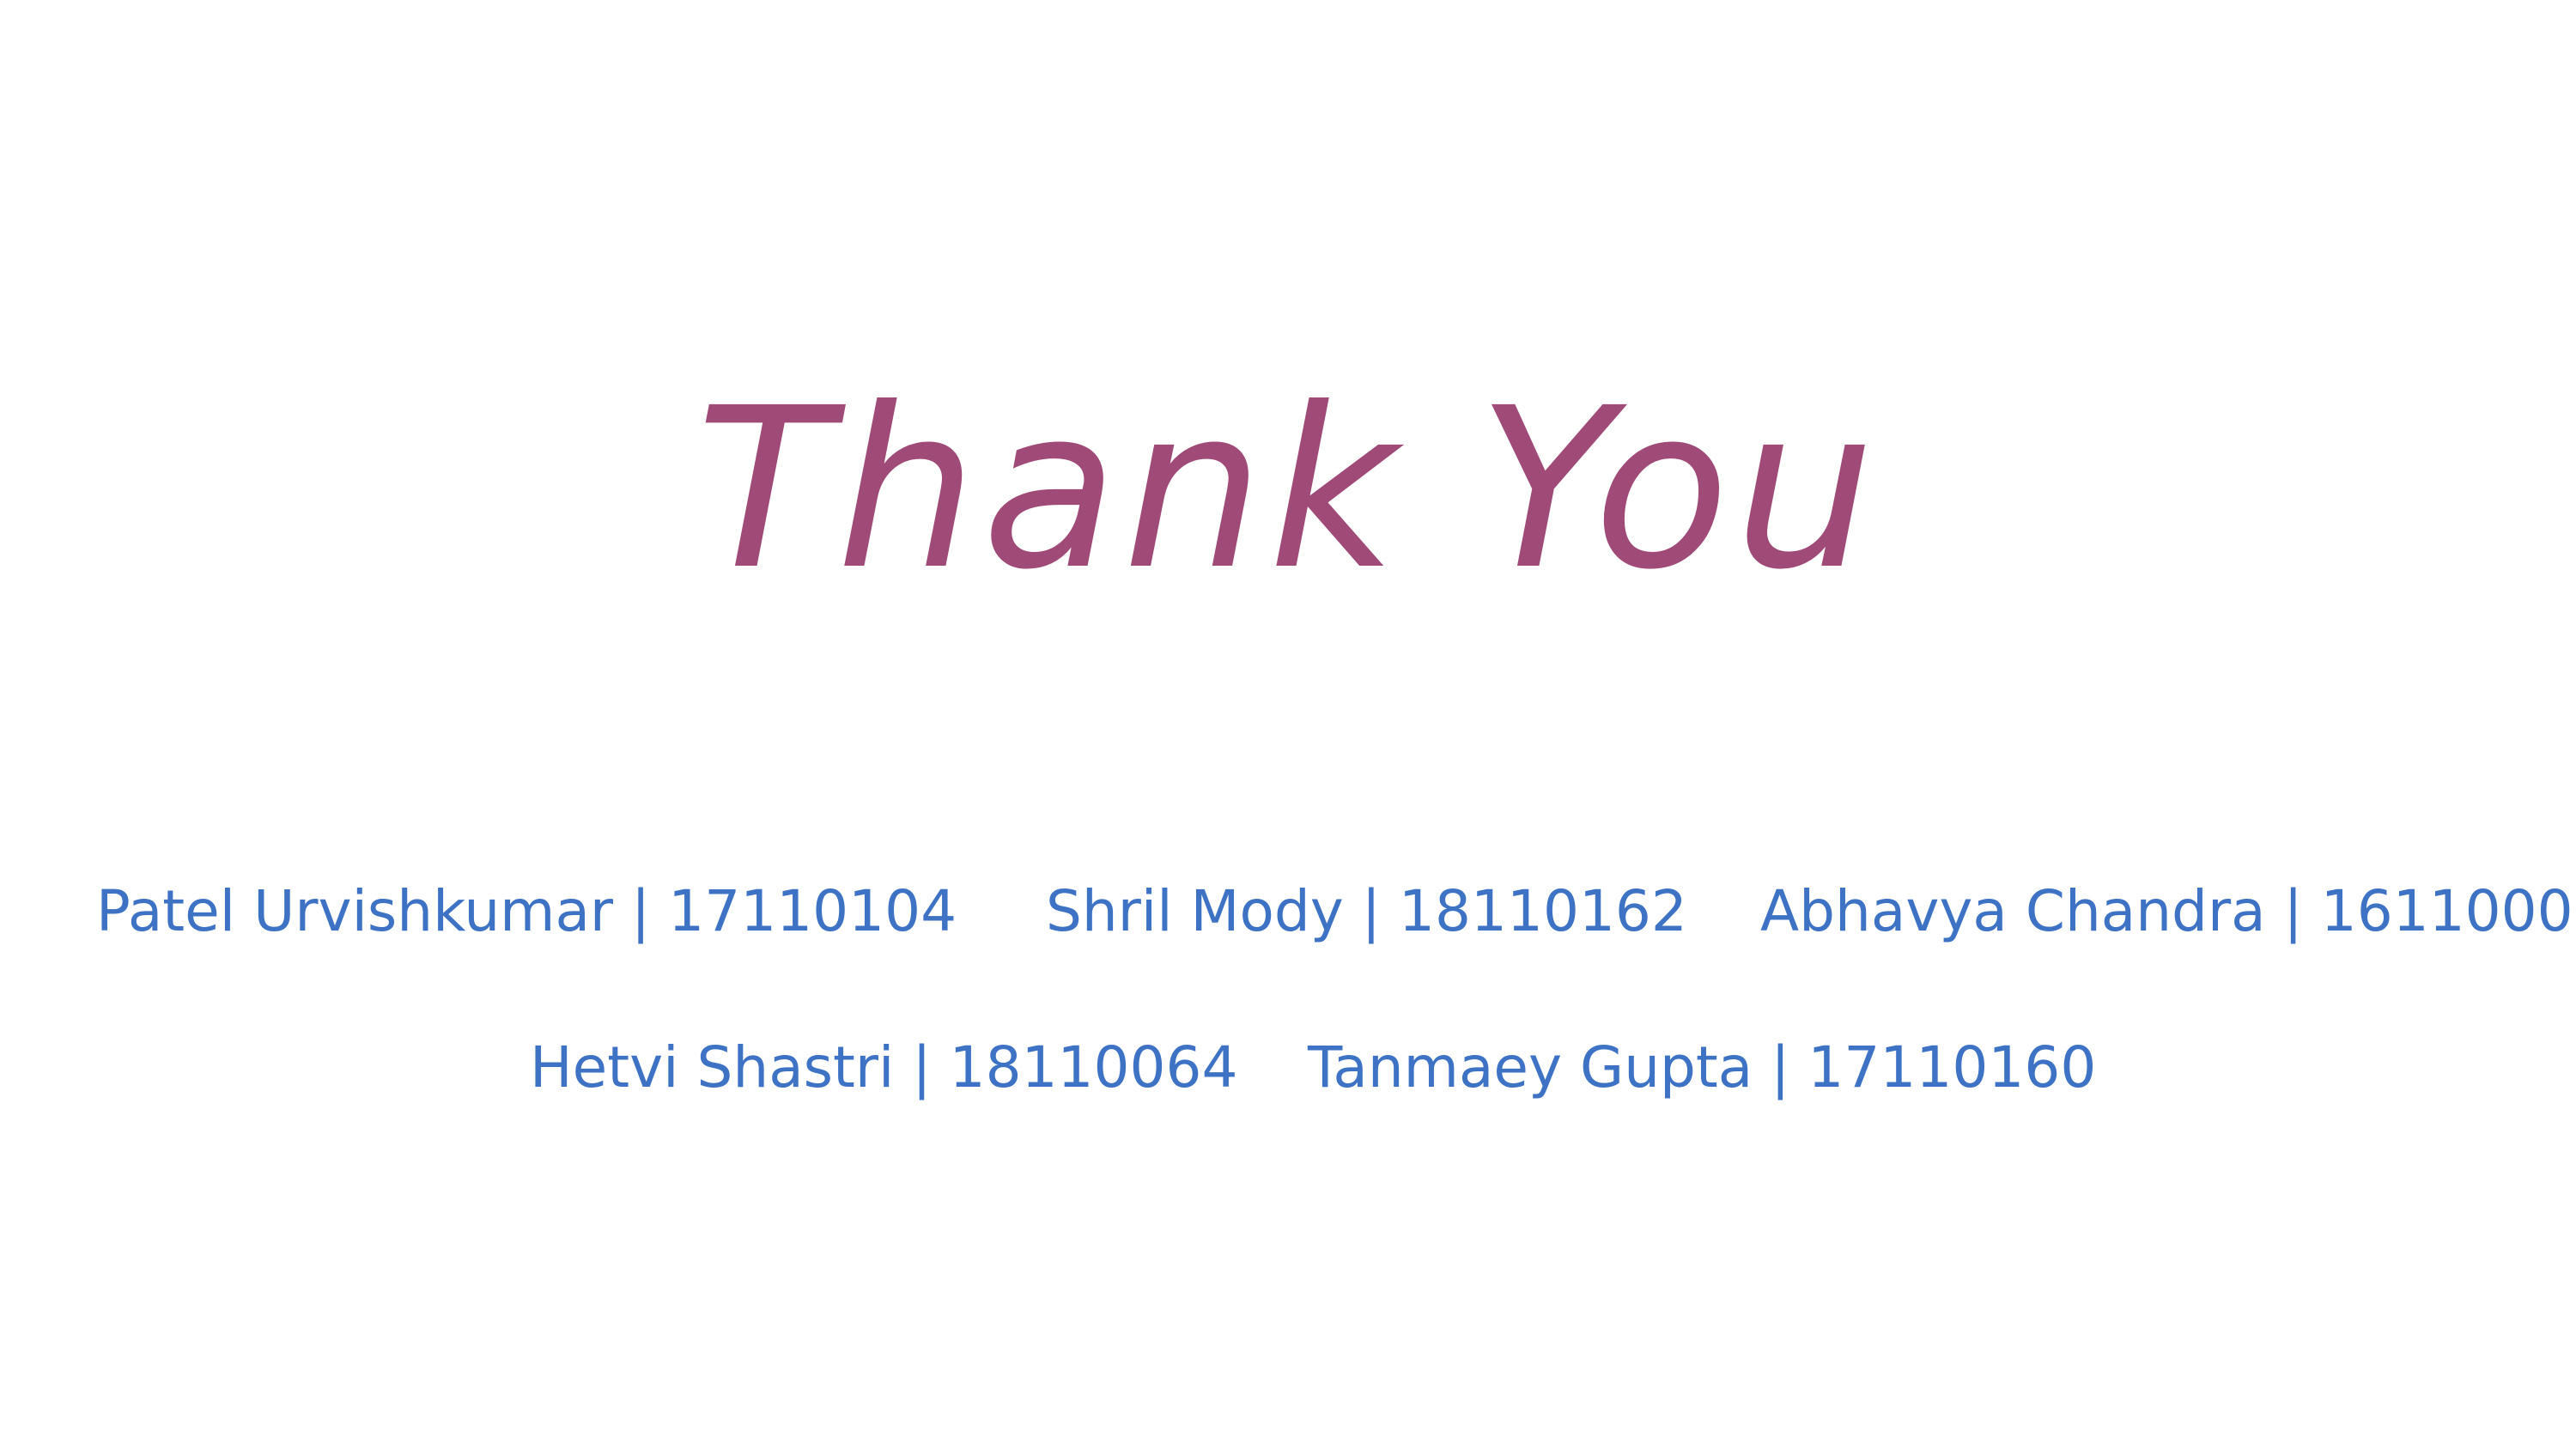 The image size is (2576, 1449). What do you see at coordinates (2168, 911) in the screenshot?
I see `team-member-3: Abhavya Chandra | 16110001` at bounding box center [2168, 911].